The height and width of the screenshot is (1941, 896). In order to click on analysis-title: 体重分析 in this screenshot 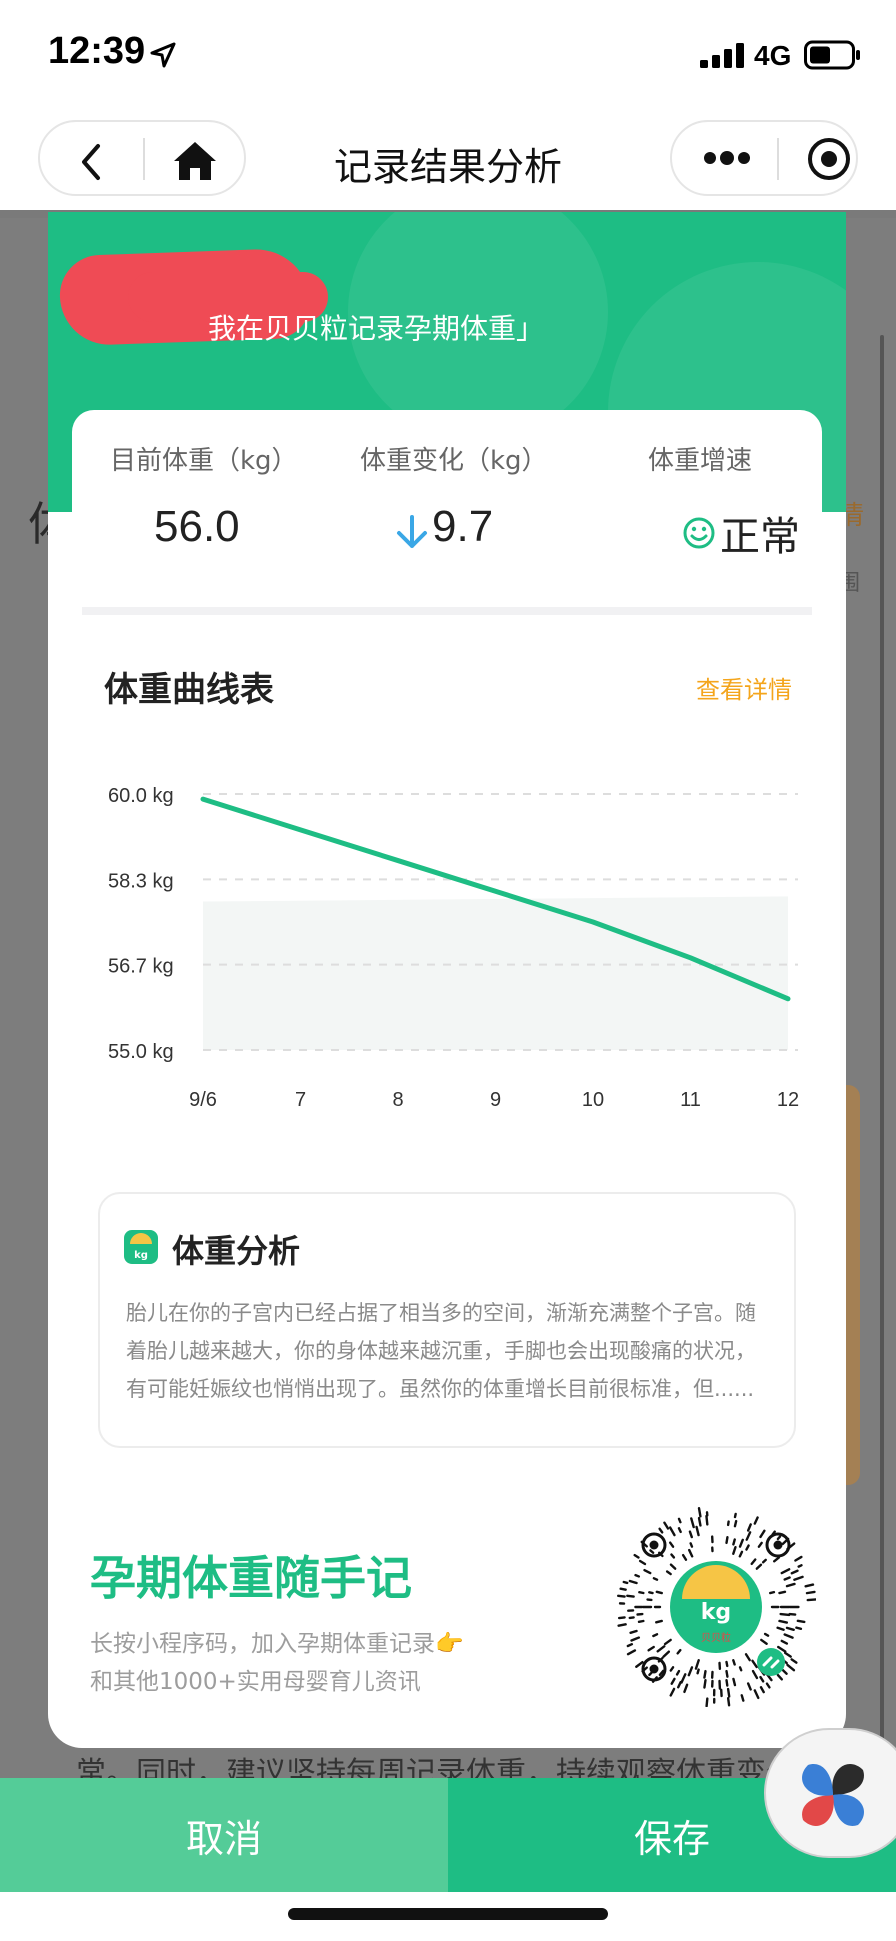, I will do `click(236, 1251)`.